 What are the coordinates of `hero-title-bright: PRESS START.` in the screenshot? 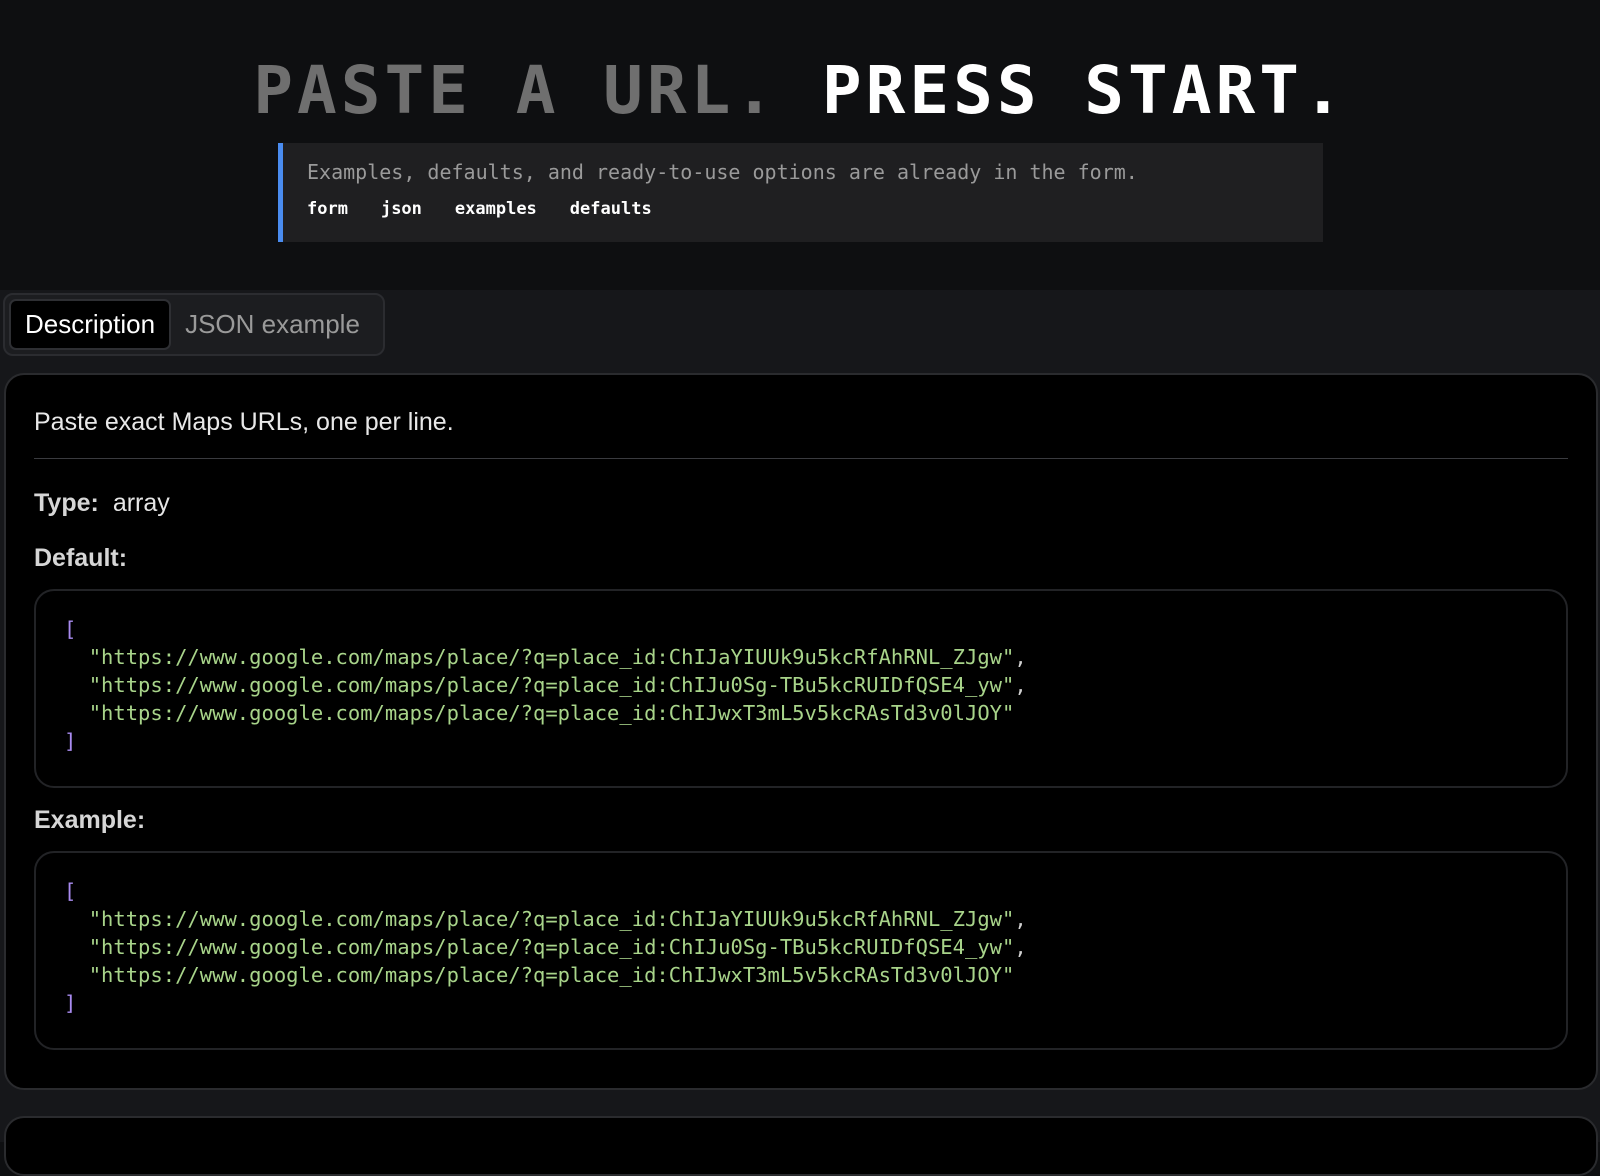 It's located at (1084, 90).